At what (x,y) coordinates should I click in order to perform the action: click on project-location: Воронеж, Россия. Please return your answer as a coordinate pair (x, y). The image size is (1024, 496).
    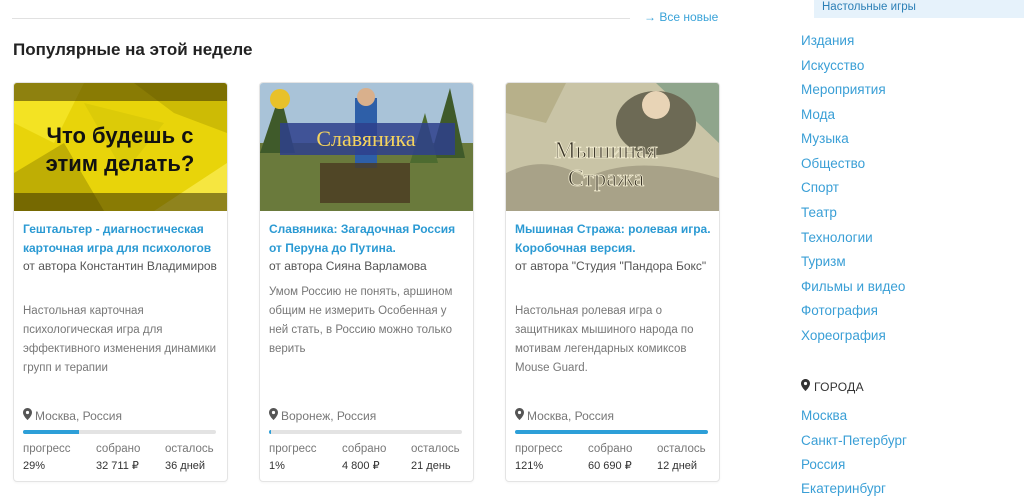
    Looking at the image, I should click on (322, 415).